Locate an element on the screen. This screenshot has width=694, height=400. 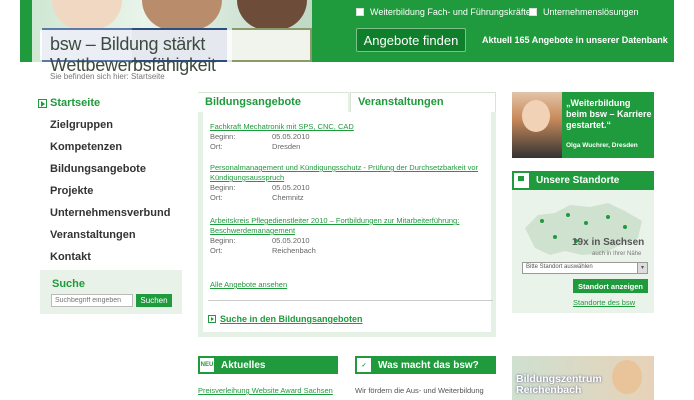
find-offers-button: Angebote finden is located at coordinates (411, 40).